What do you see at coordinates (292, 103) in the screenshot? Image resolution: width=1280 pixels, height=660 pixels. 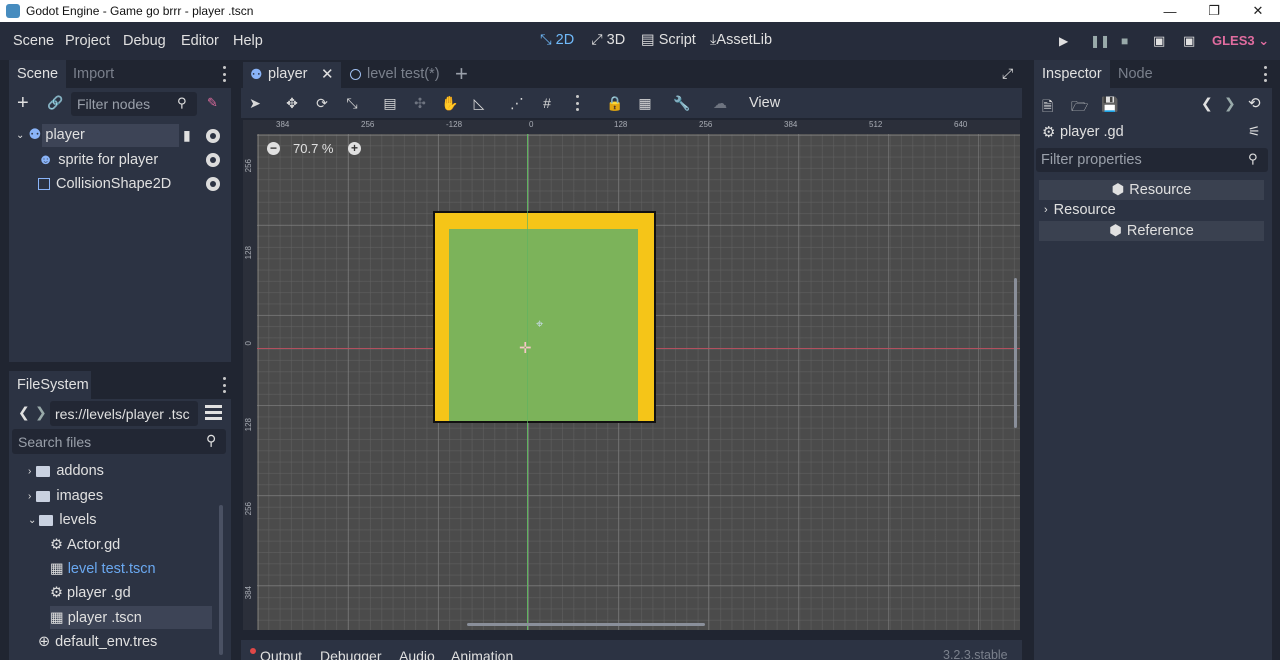 I see `move-mode-icon: ✥` at bounding box center [292, 103].